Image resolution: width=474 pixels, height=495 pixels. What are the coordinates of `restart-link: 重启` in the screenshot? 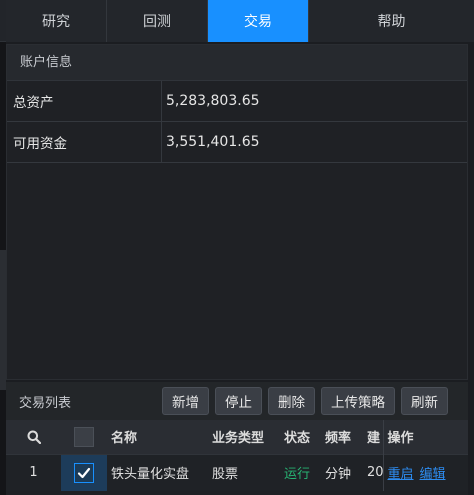 It's located at (401, 474).